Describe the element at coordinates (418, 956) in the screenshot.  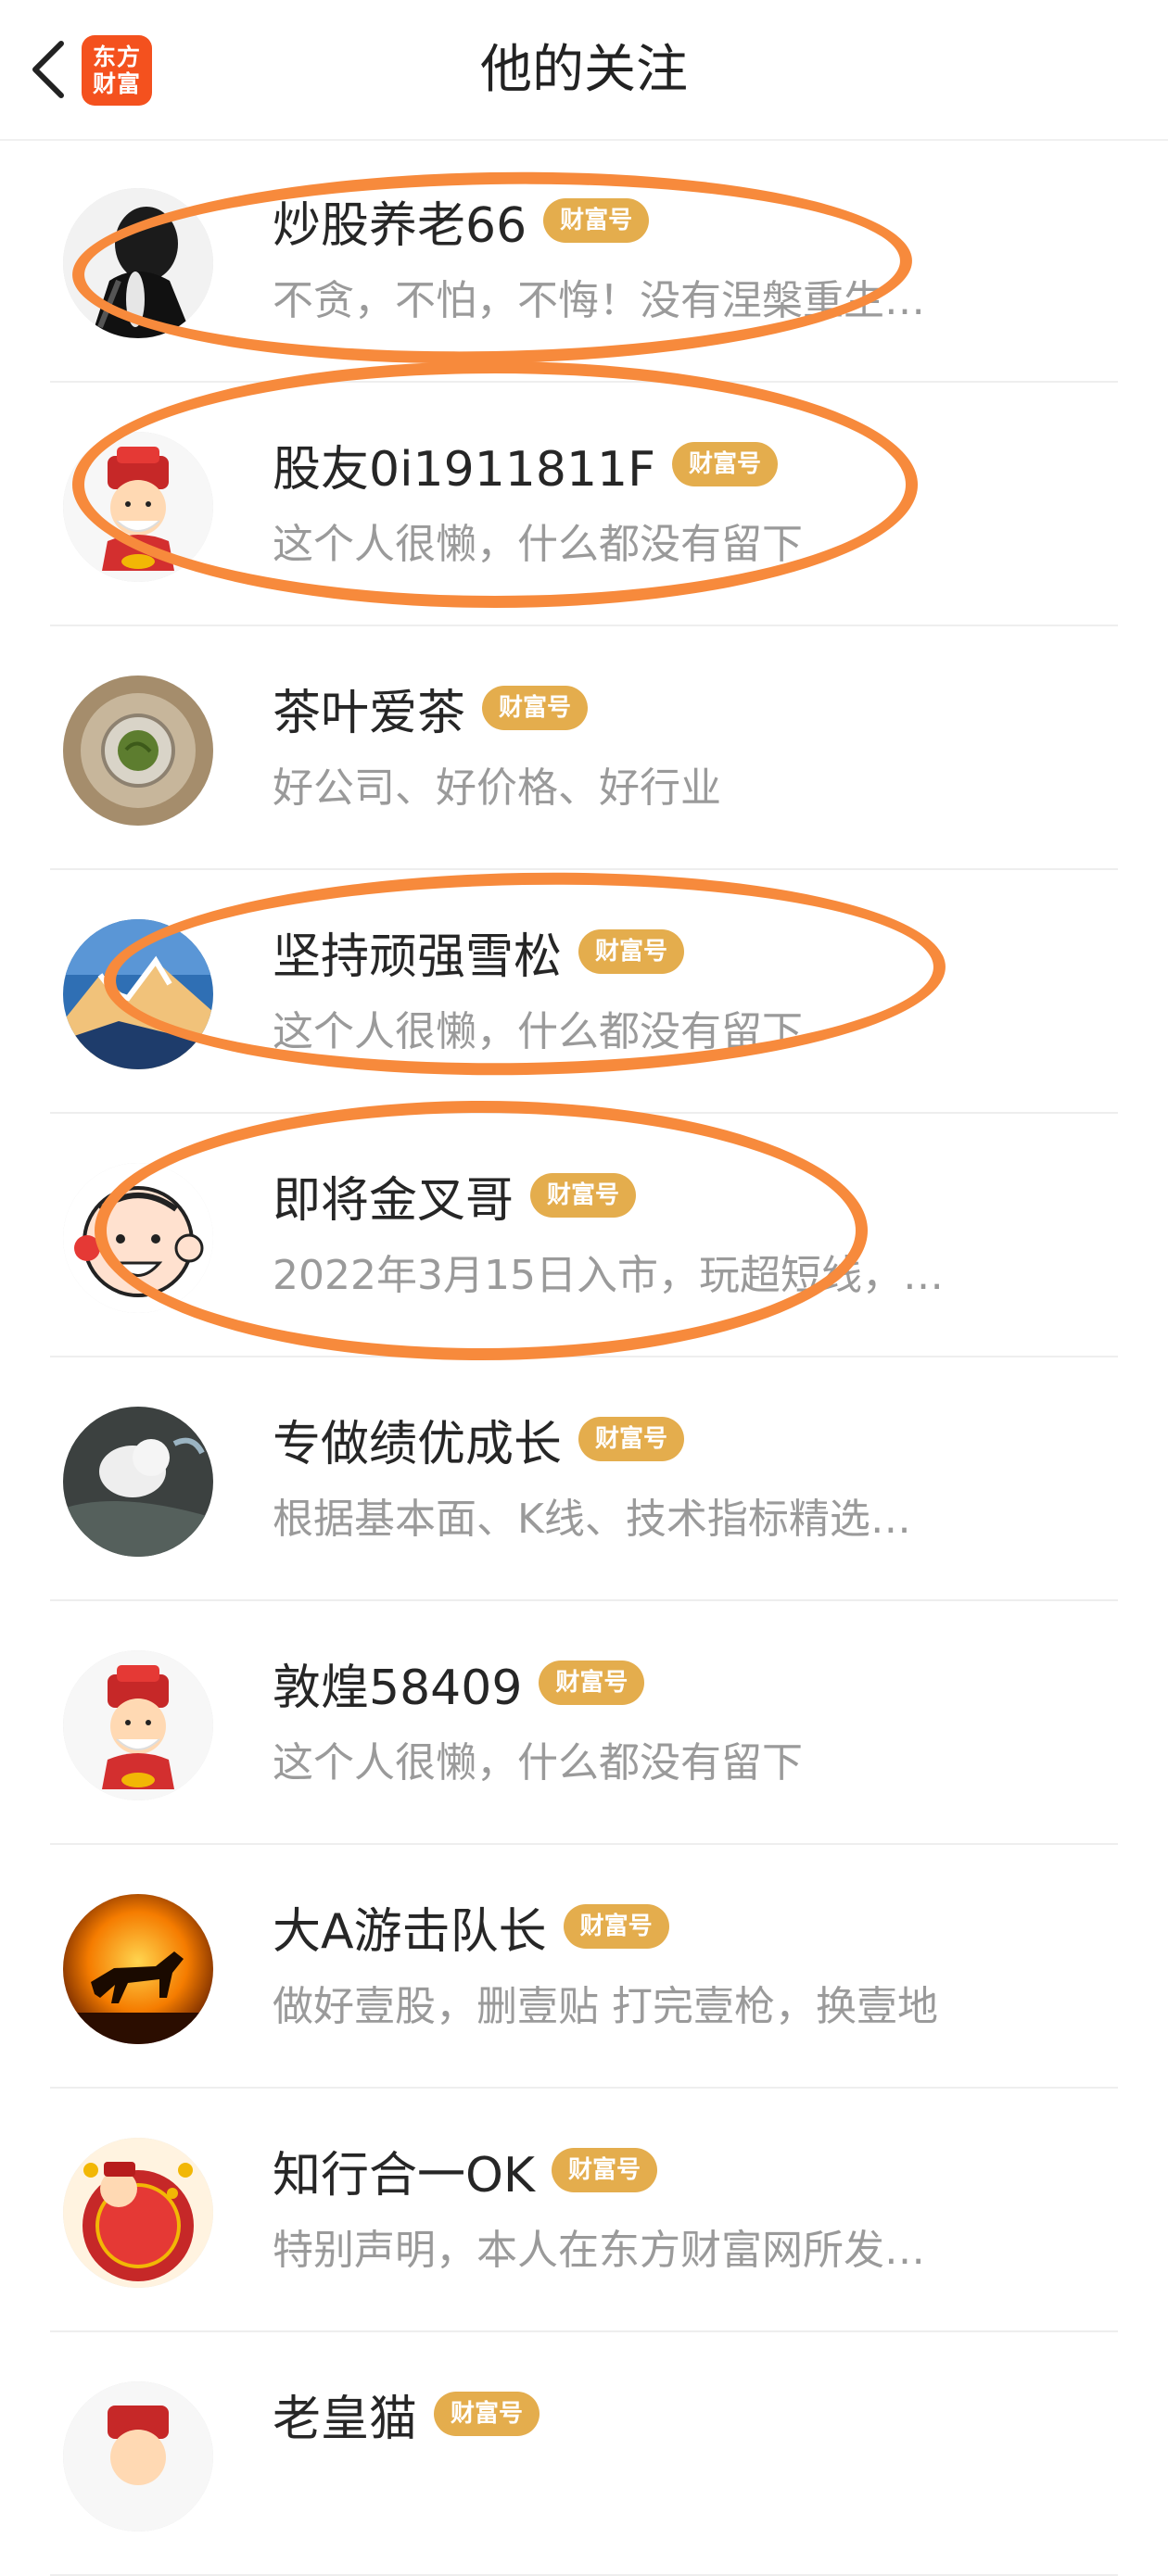
I see `user-name: 坚持顽强雪松` at that location.